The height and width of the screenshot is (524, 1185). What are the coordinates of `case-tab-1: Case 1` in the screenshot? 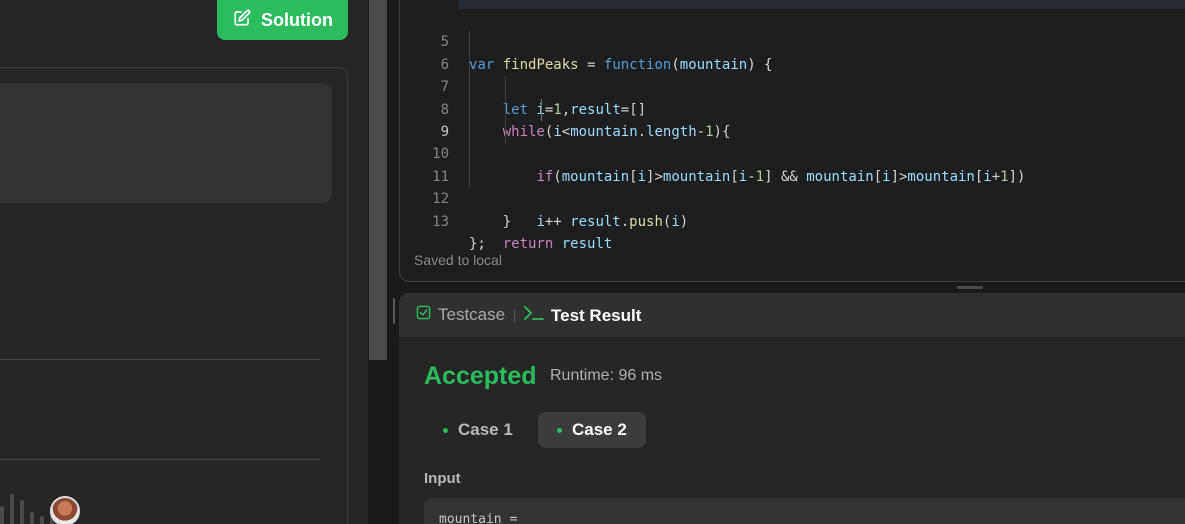 It's located at (478, 430).